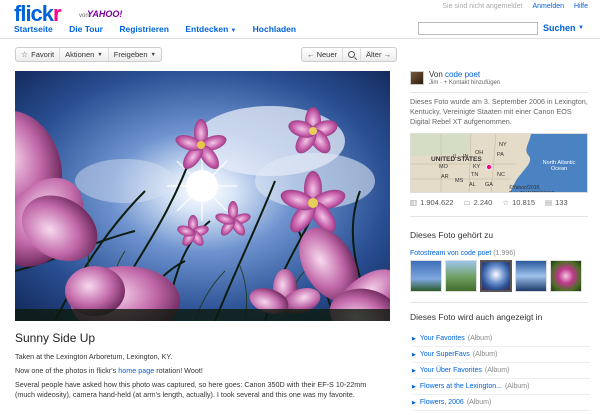 Image resolution: width=600 pixels, height=415 pixels. What do you see at coordinates (445, 177) in the screenshot?
I see `map-state-label: AR` at bounding box center [445, 177].